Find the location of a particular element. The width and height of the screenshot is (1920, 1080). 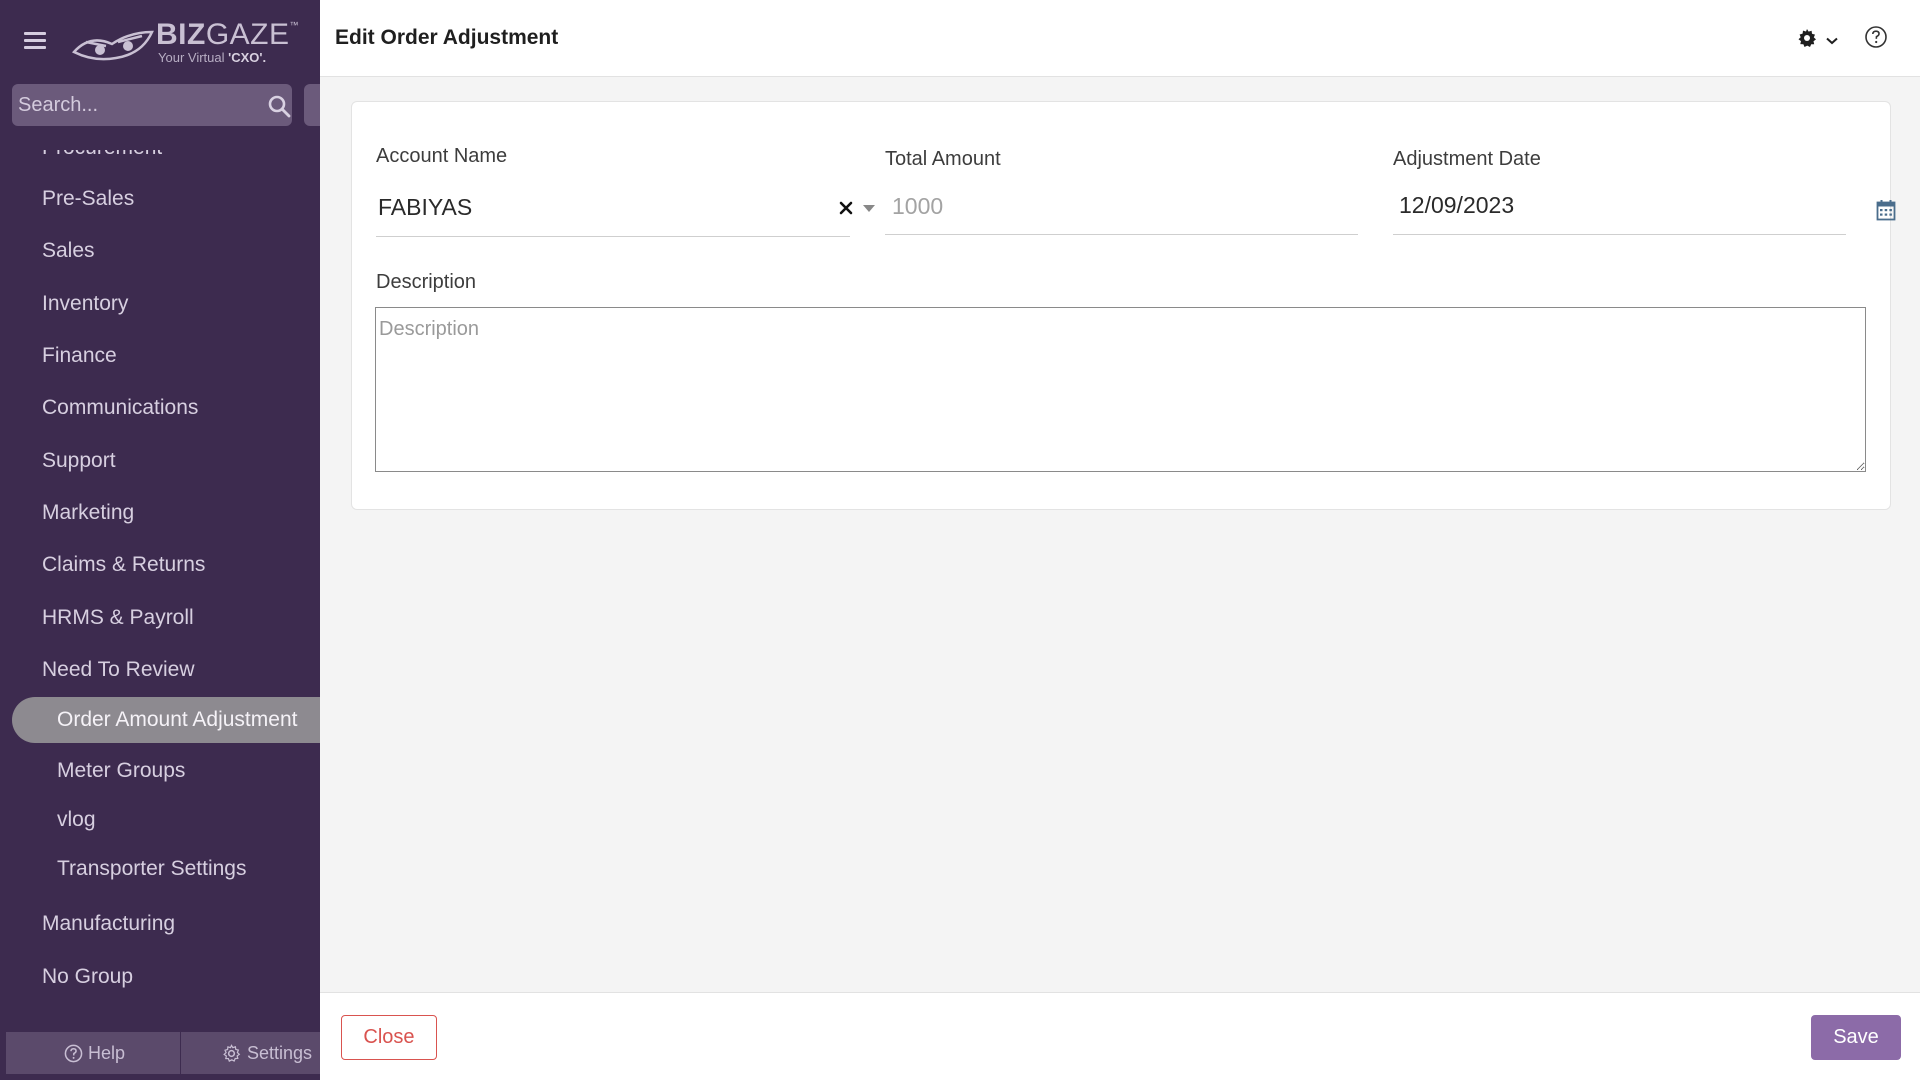

sidebar-item-hrms-payroll: HRMS & Payroll is located at coordinates (118, 618).